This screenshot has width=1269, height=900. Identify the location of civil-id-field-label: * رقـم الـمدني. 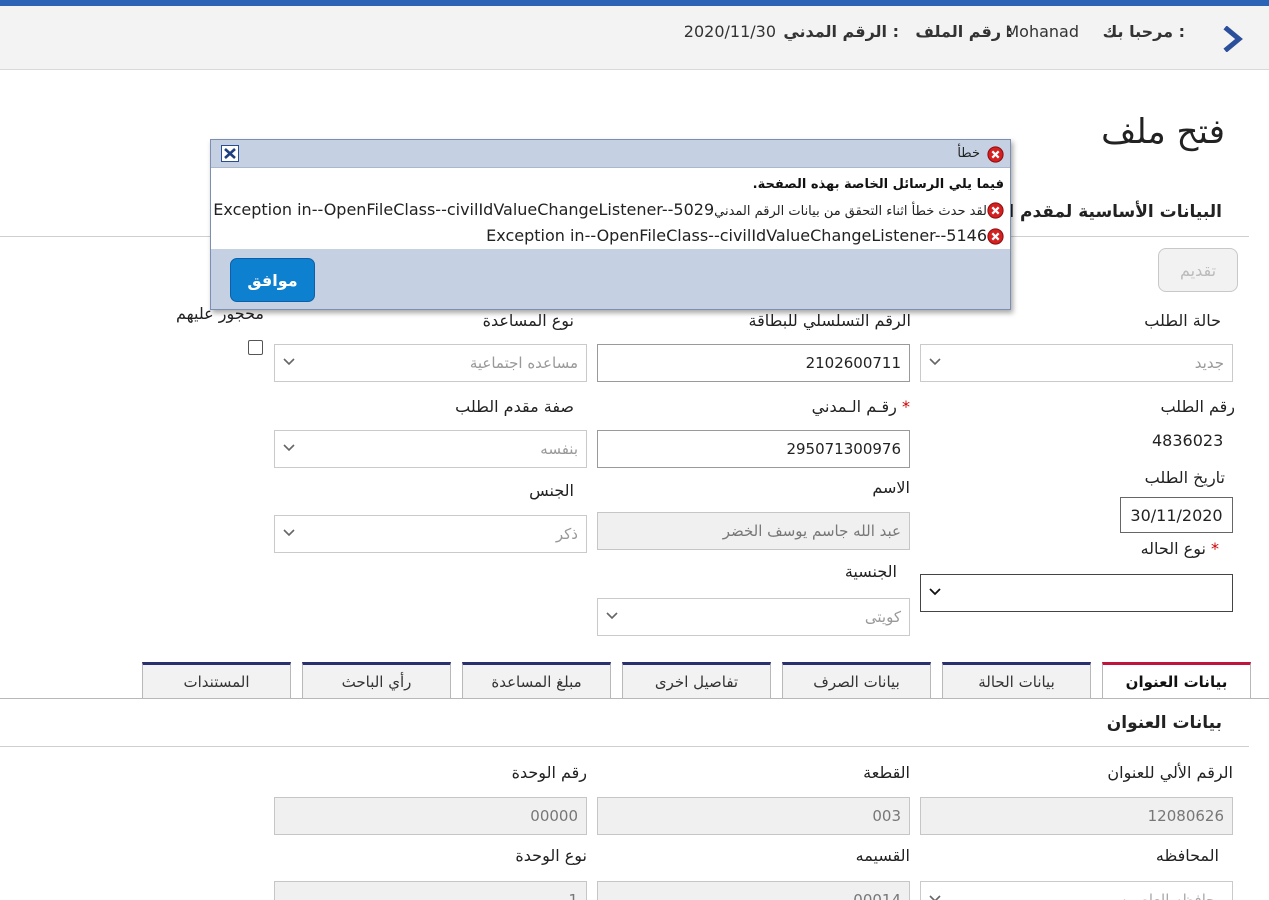
(860, 406).